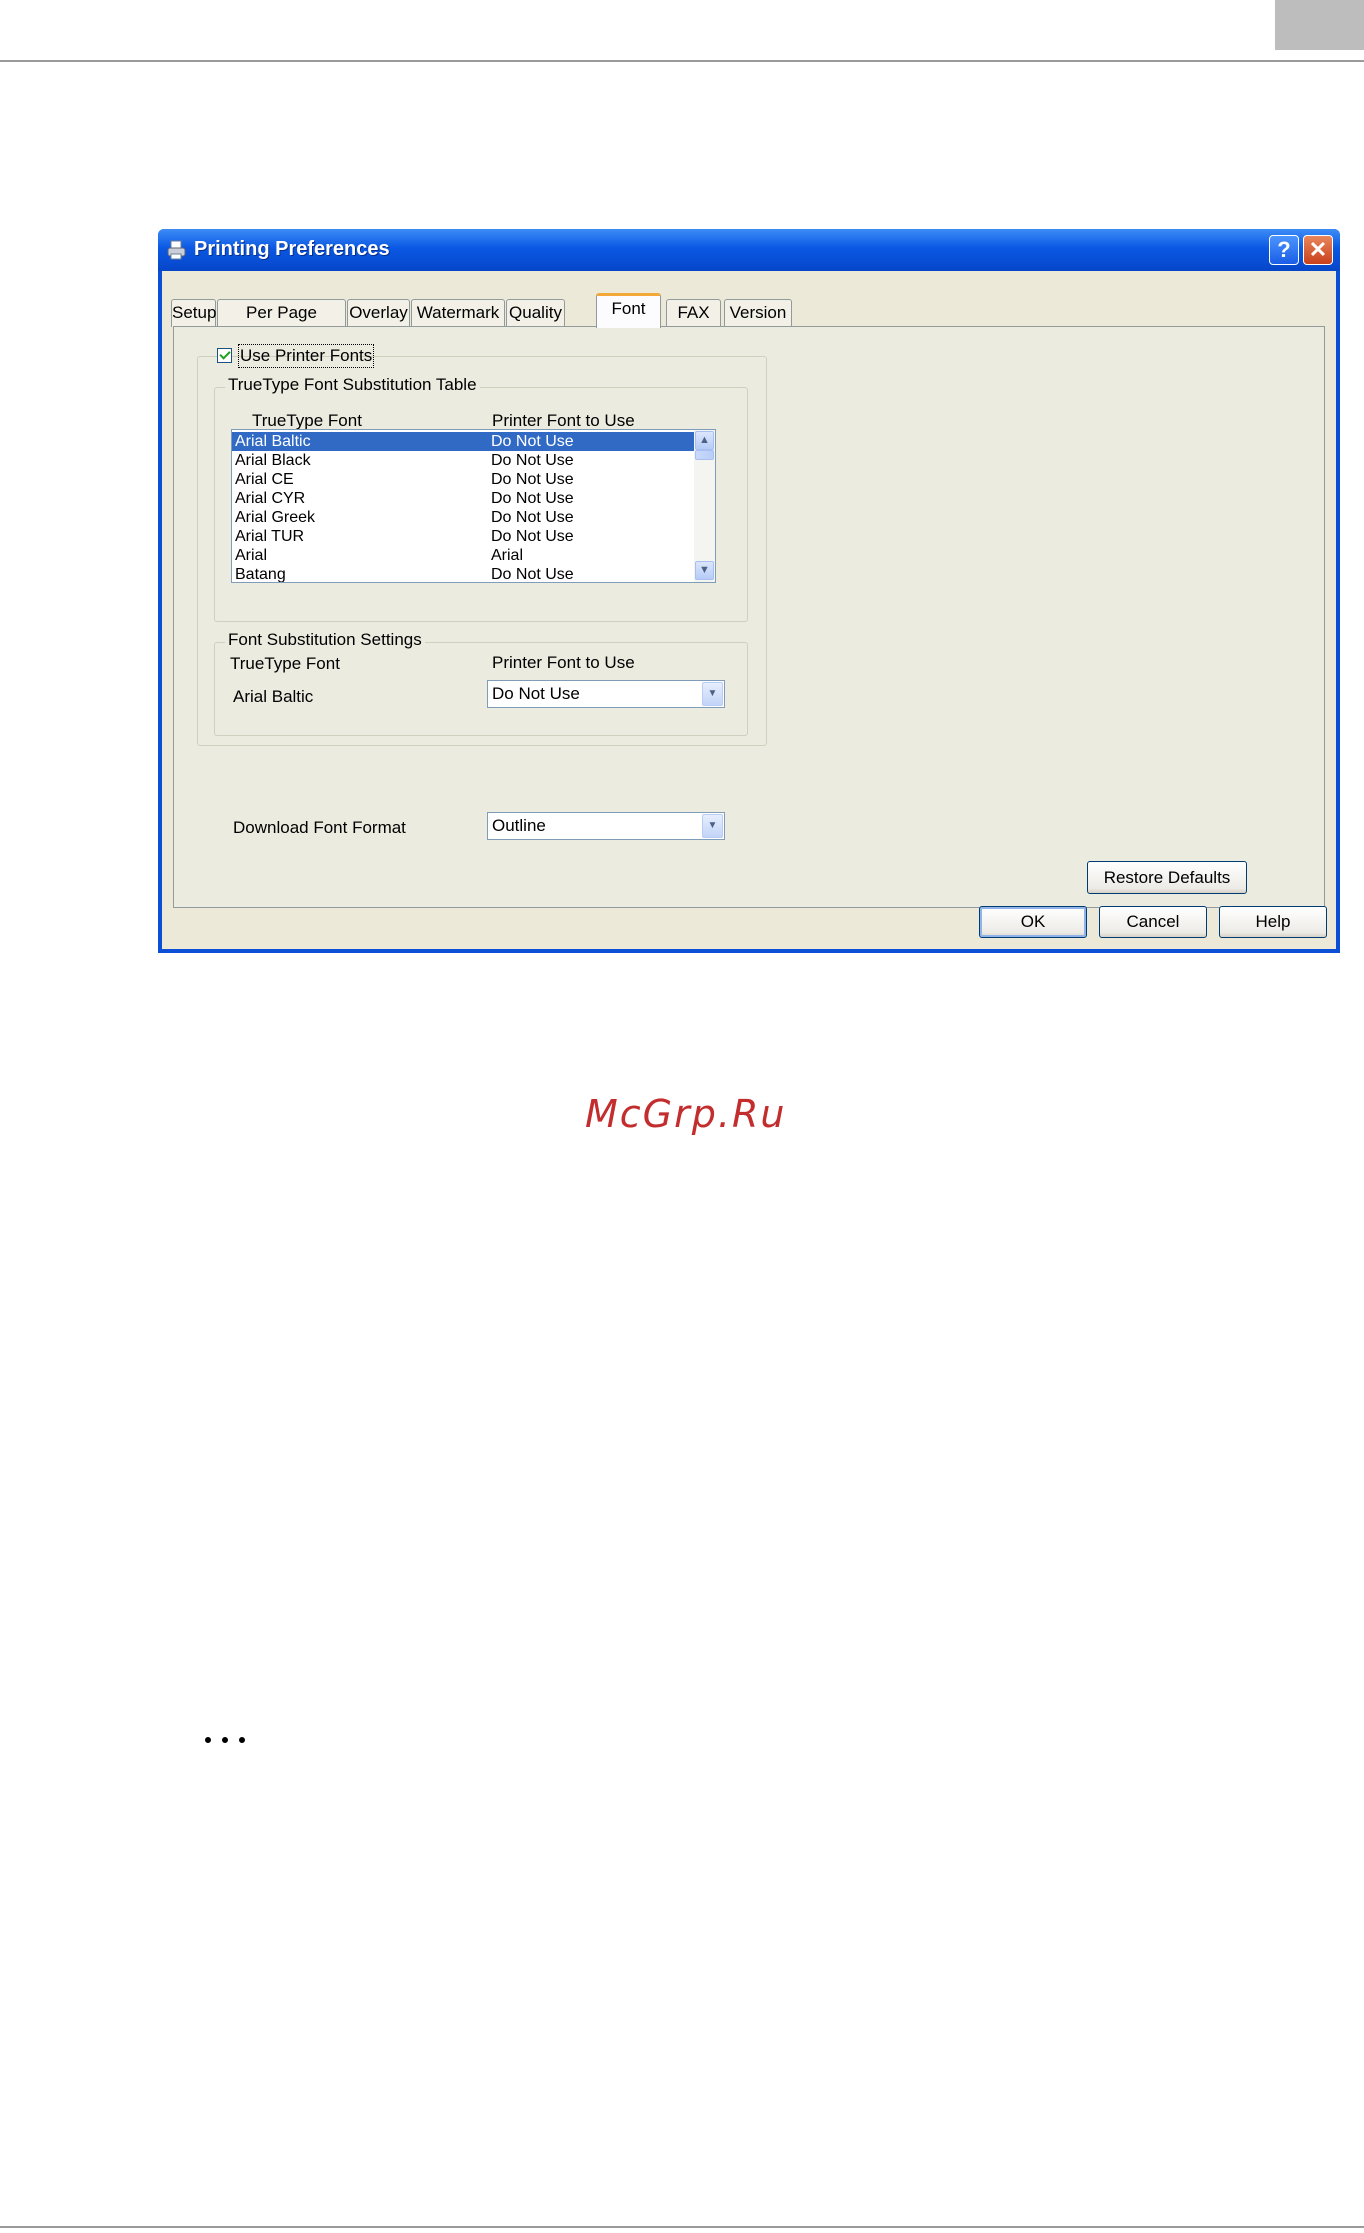 This screenshot has height=2233, width=1364. Describe the element at coordinates (264, 479) in the screenshot. I see `list-item-truetype: Arial CE` at that location.